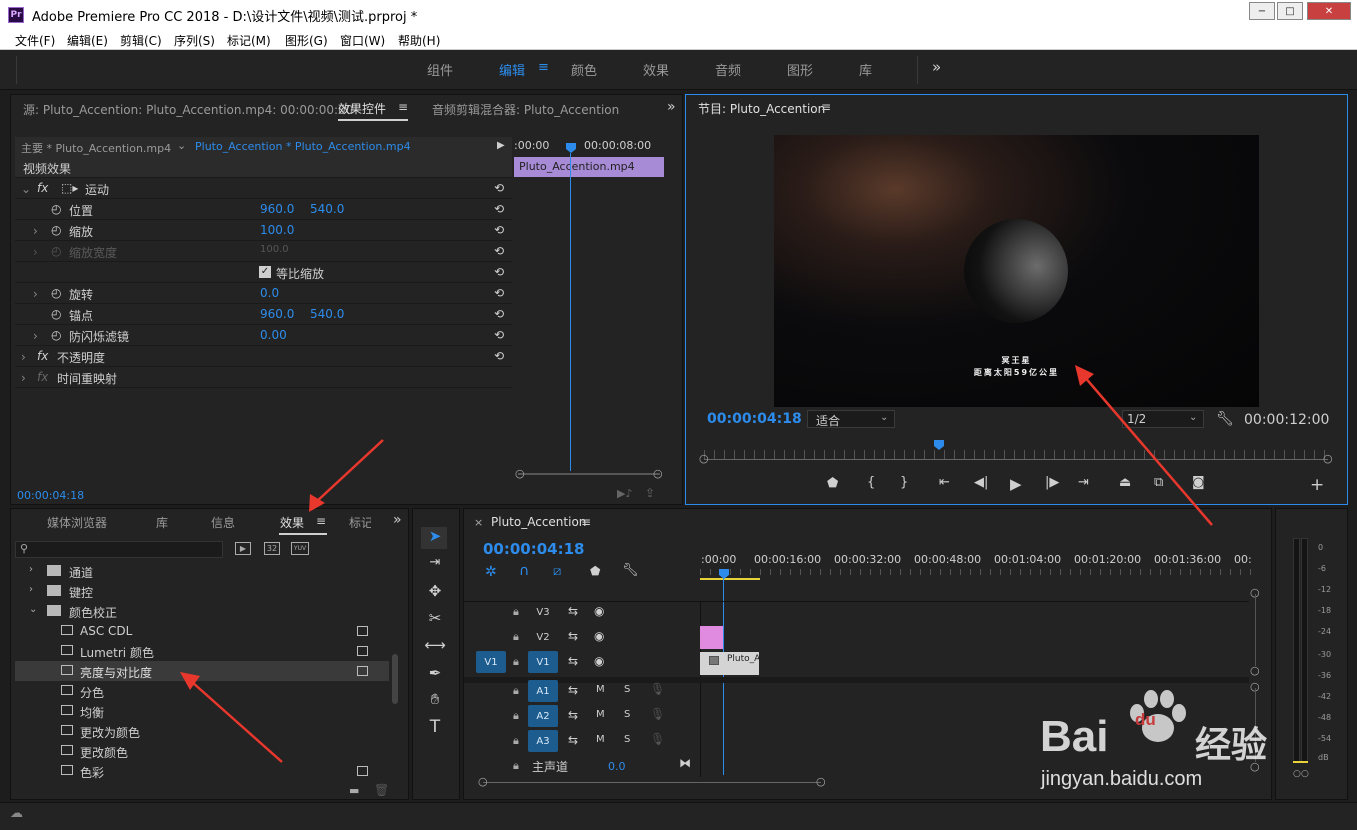 The image size is (1357, 830). I want to click on camera-icon: ◙, so click(1198, 482).